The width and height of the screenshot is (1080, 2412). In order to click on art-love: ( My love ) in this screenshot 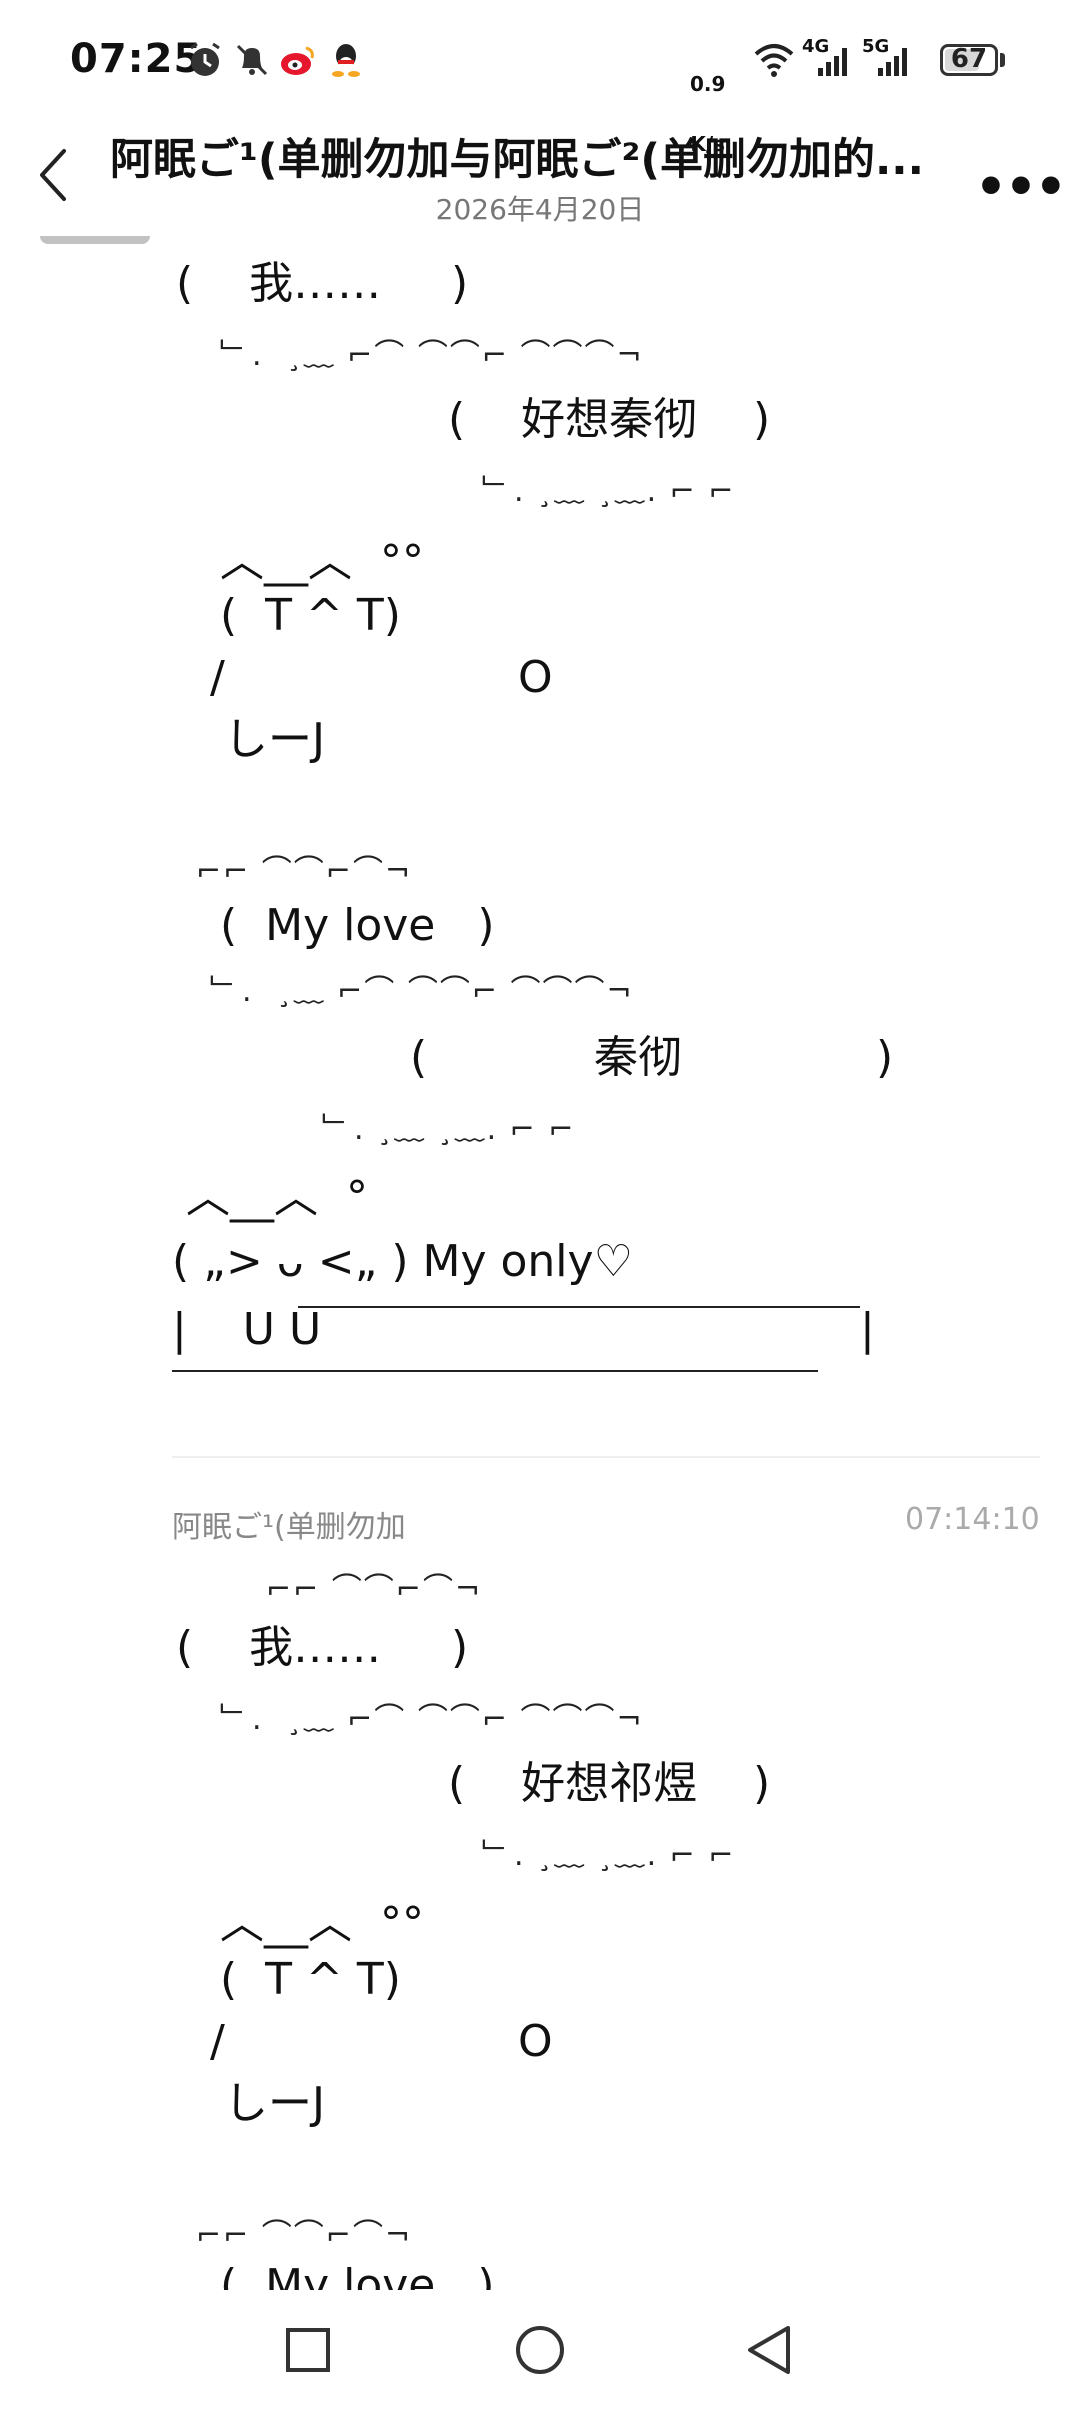, I will do `click(357, 925)`.